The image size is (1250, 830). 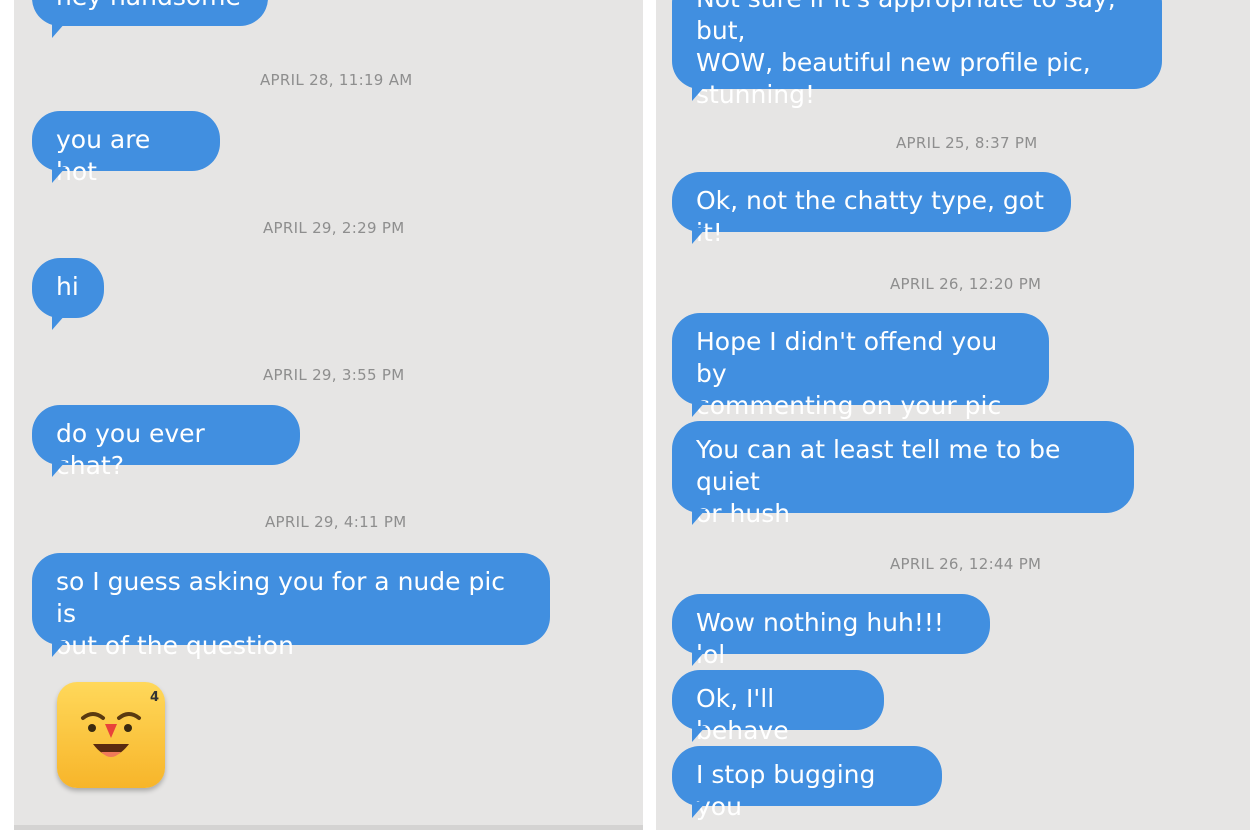 I want to click on message-timestamp: APRIL 25, 8:37 PM, so click(x=967, y=143).